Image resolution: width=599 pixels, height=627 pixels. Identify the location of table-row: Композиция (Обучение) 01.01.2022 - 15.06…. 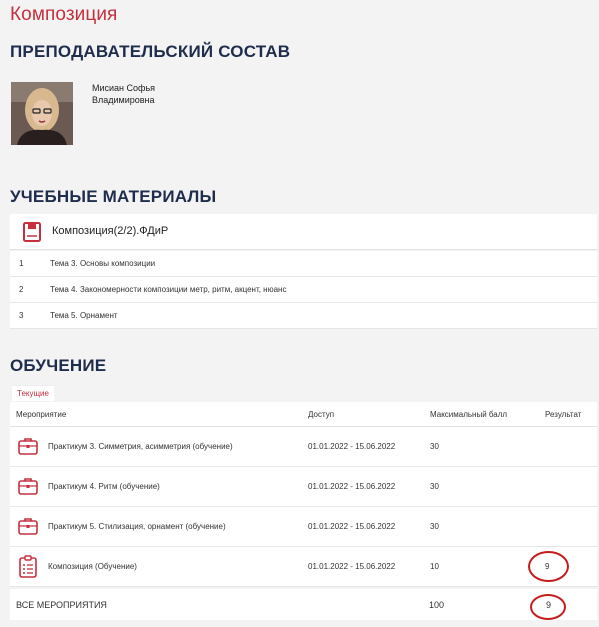
(303, 567).